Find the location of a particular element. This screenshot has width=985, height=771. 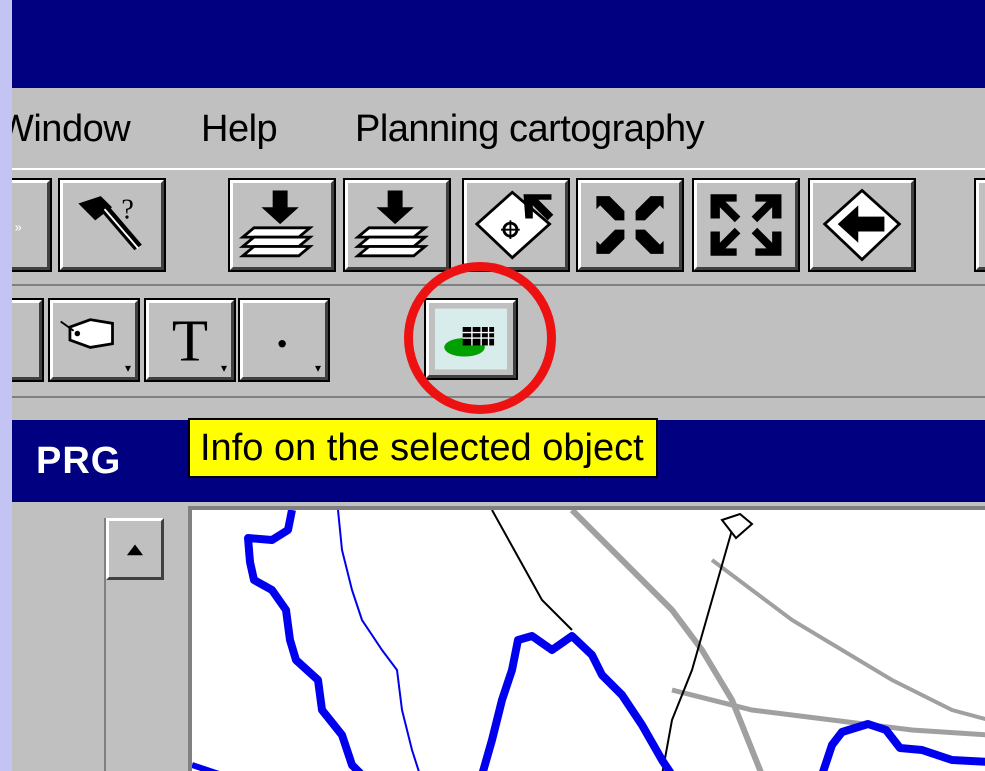

hammer-help-button: ? is located at coordinates (112, 225).